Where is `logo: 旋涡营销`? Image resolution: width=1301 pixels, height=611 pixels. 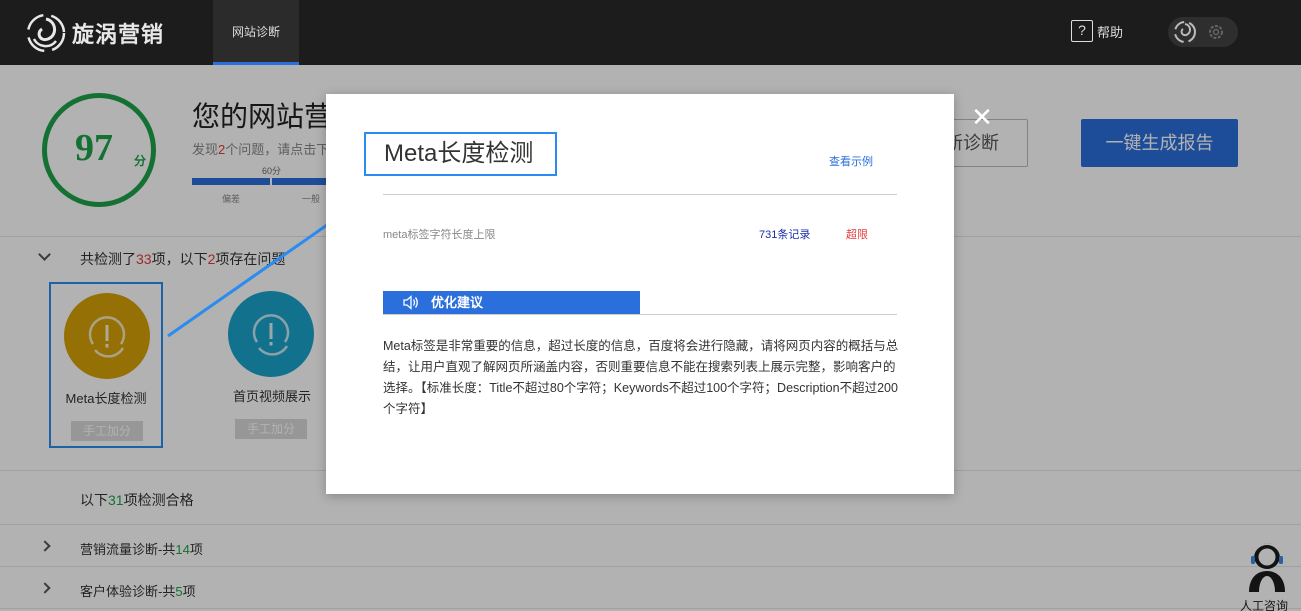
logo: 旋涡营销 is located at coordinates (94, 33).